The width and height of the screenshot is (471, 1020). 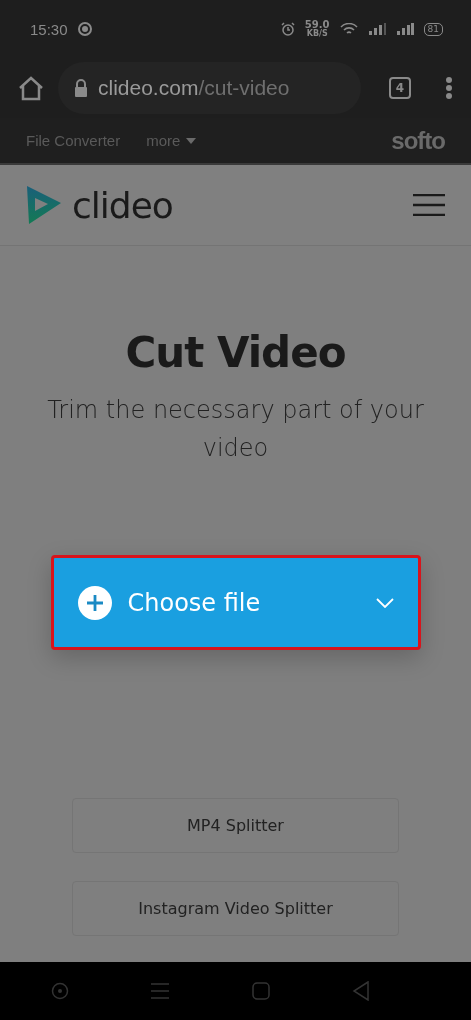 I want to click on url-host: clideo.com, so click(x=148, y=87).